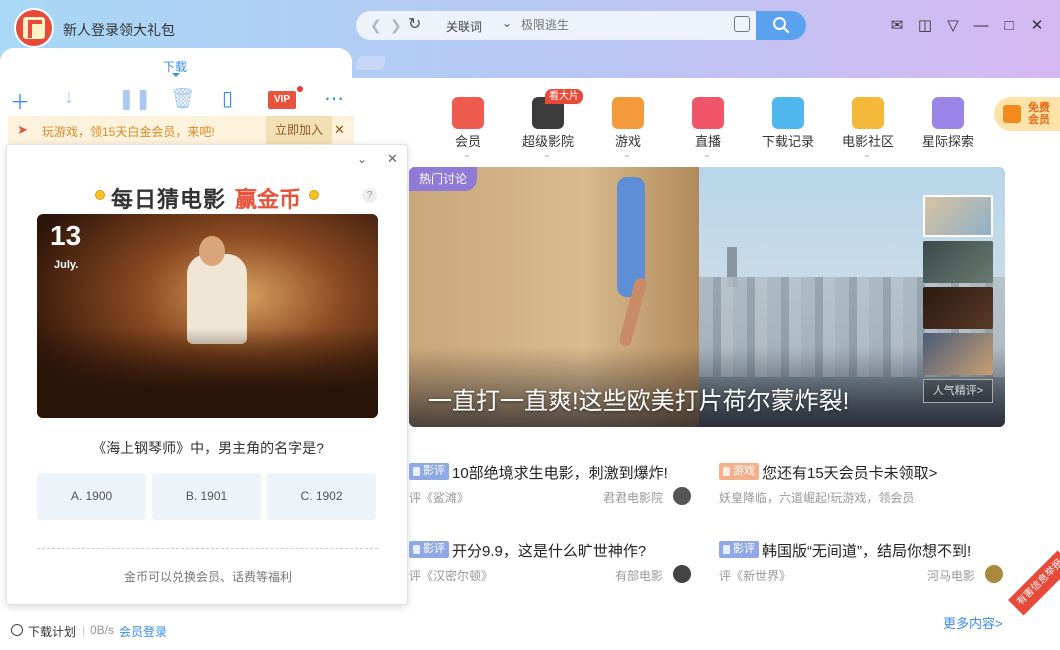 This screenshot has width=1060, height=650. Describe the element at coordinates (371, 63) in the screenshot. I see `tab-extra` at that location.